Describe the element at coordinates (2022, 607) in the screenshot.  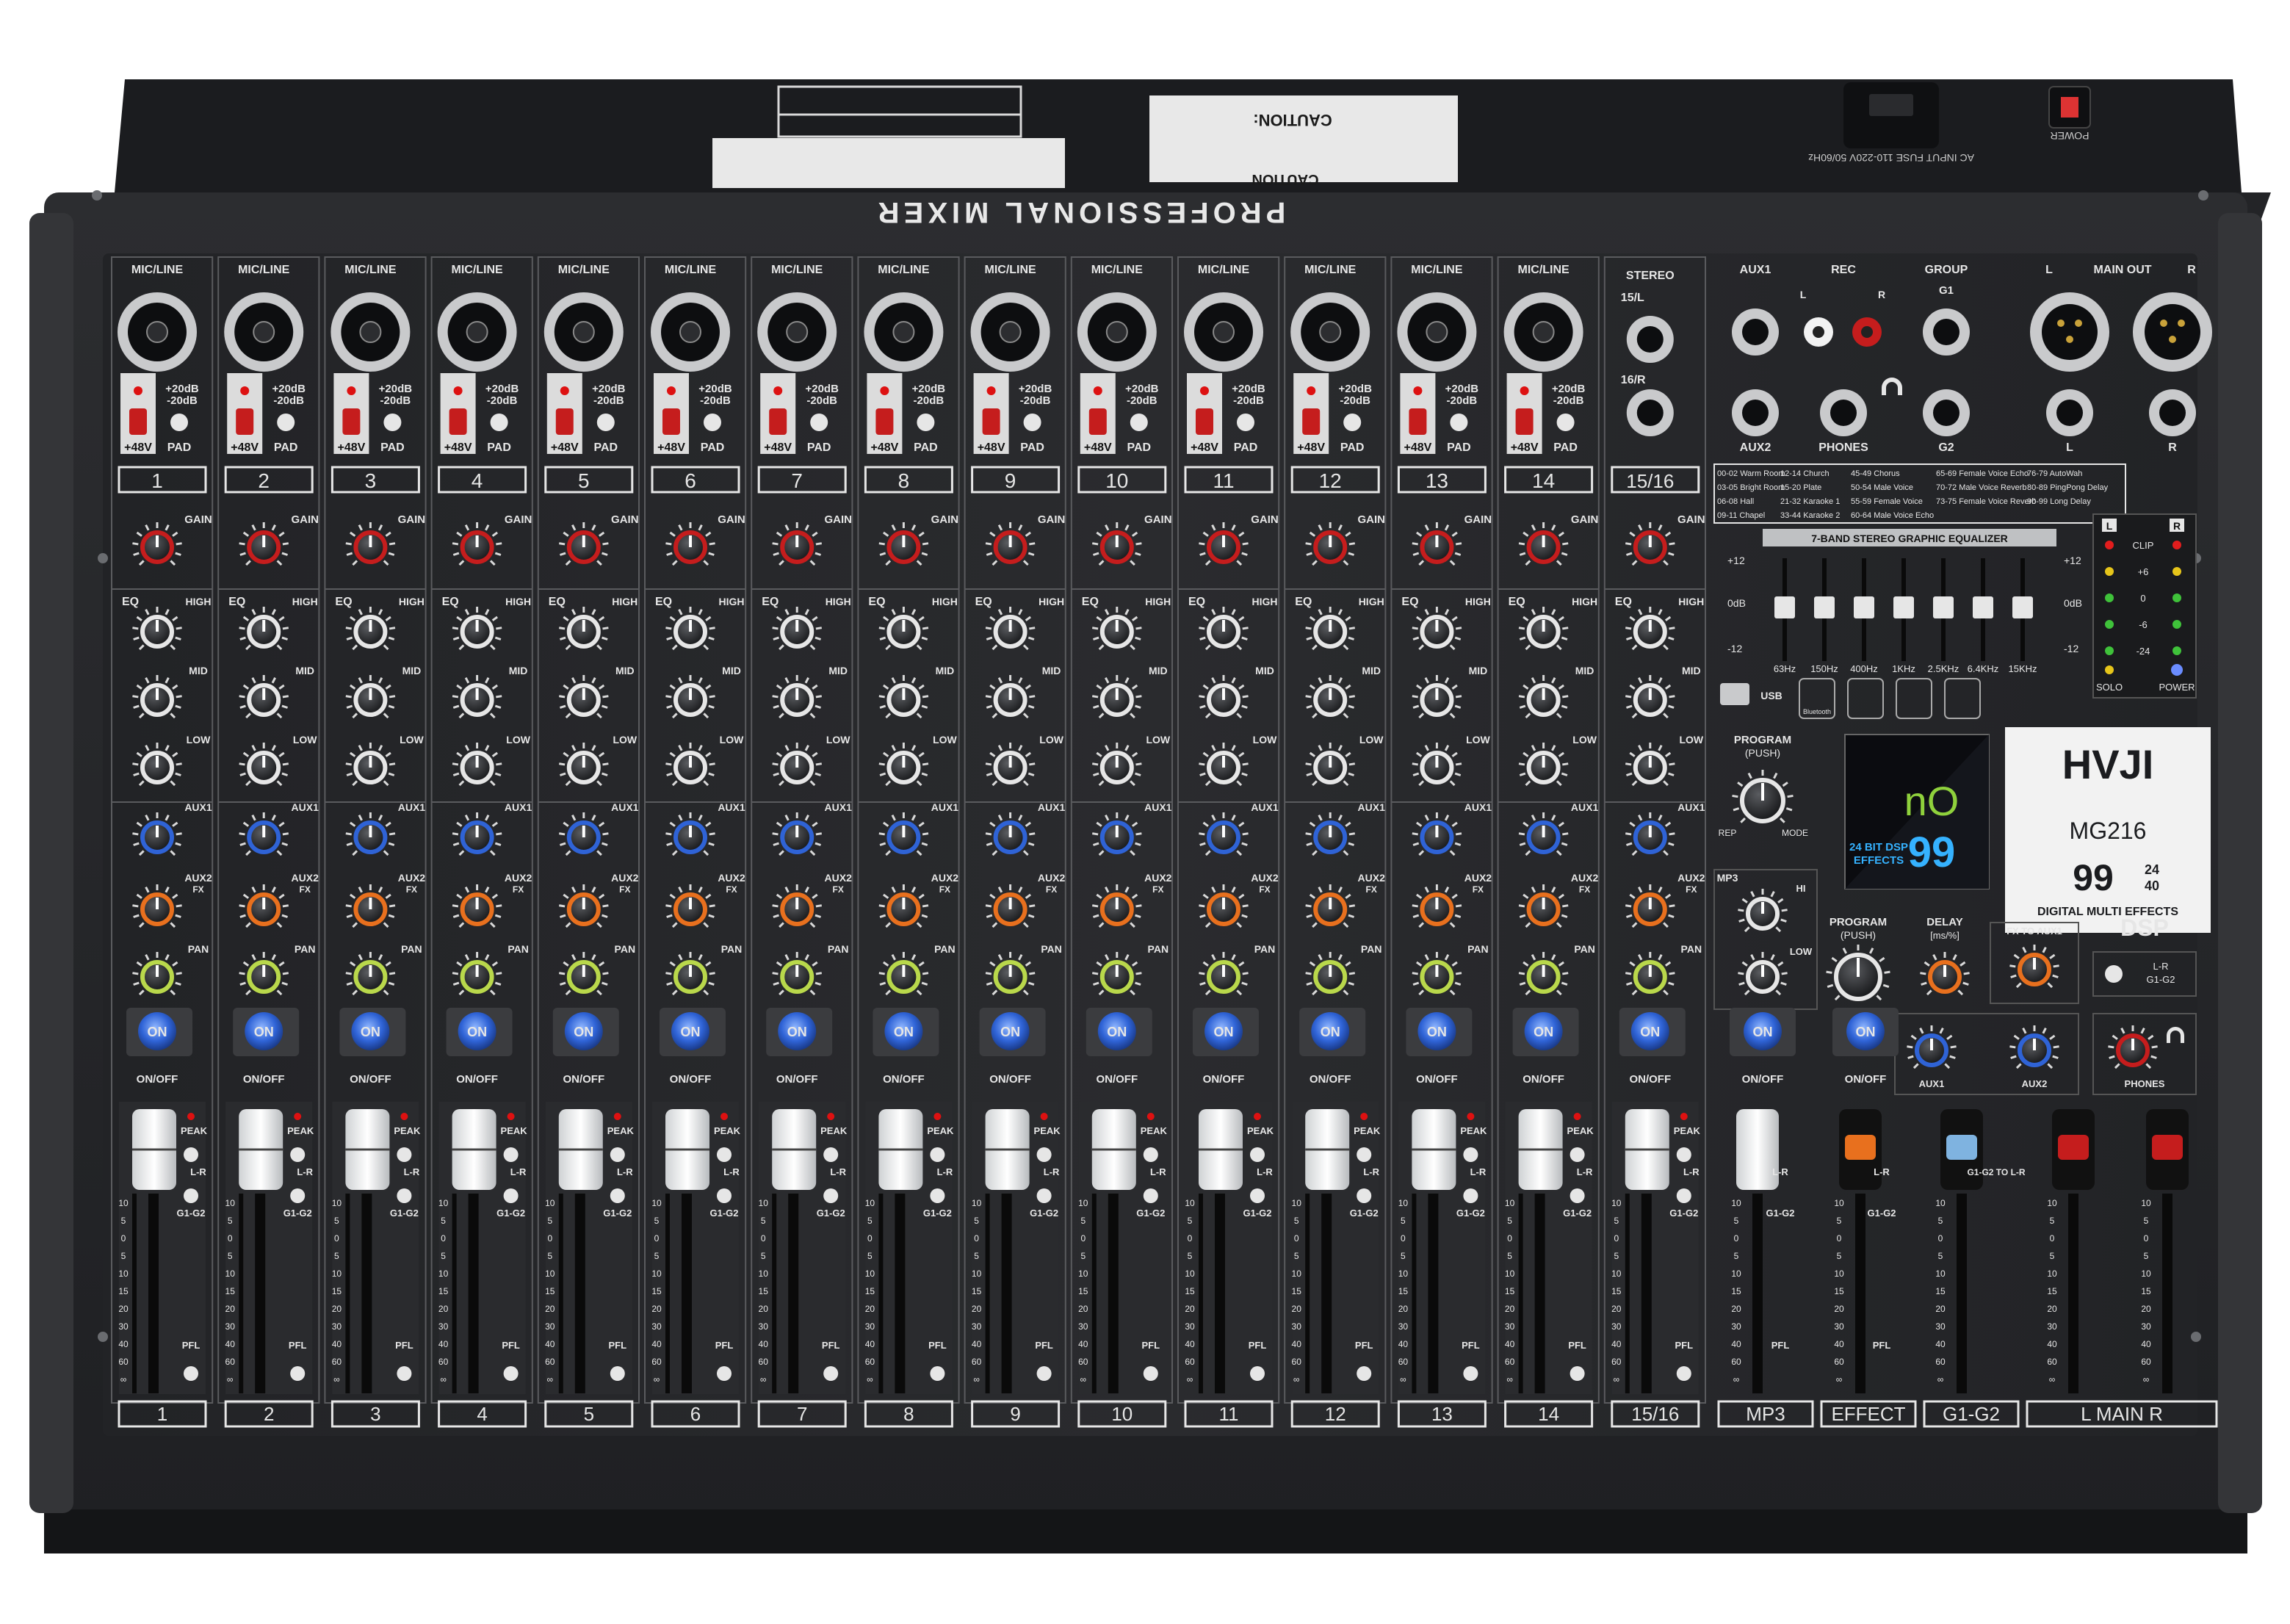
I see `geq-slider-15KHz` at that location.